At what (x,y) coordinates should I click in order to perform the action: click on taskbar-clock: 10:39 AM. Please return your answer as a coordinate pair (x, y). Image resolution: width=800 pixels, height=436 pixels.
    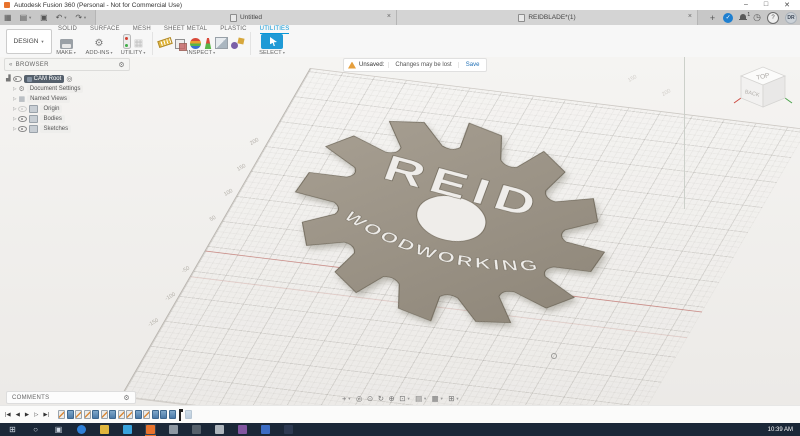
    Looking at the image, I should click on (784, 430).